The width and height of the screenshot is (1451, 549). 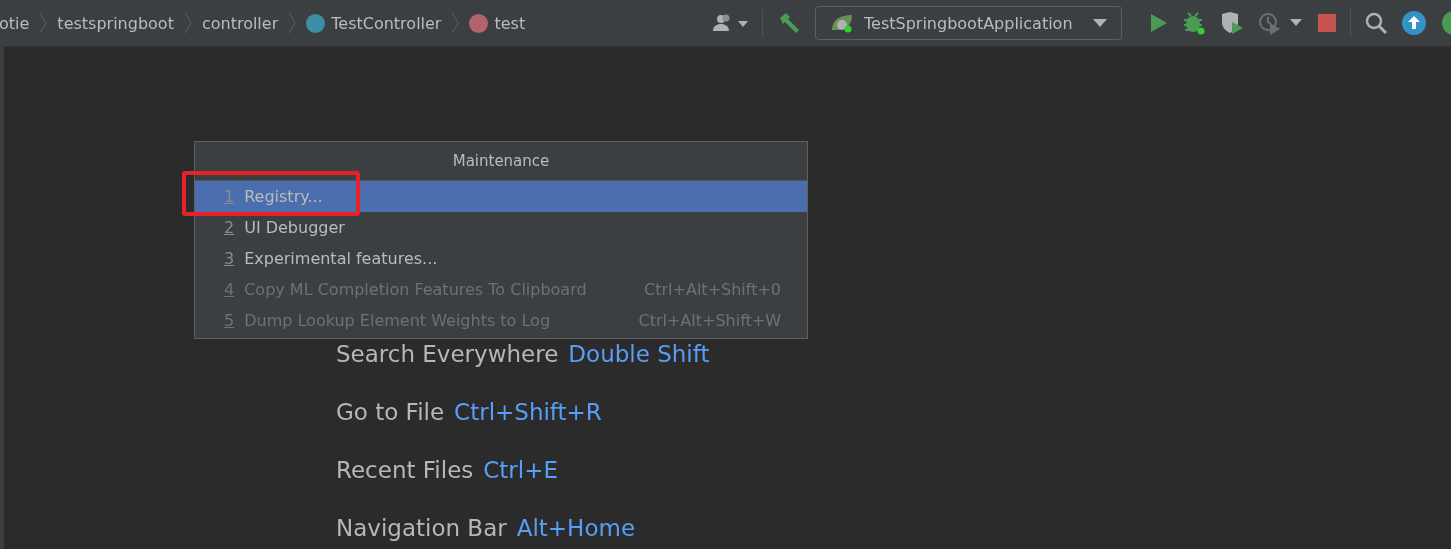 What do you see at coordinates (115, 23) in the screenshot?
I see `breadcrumb: testspringboot` at bounding box center [115, 23].